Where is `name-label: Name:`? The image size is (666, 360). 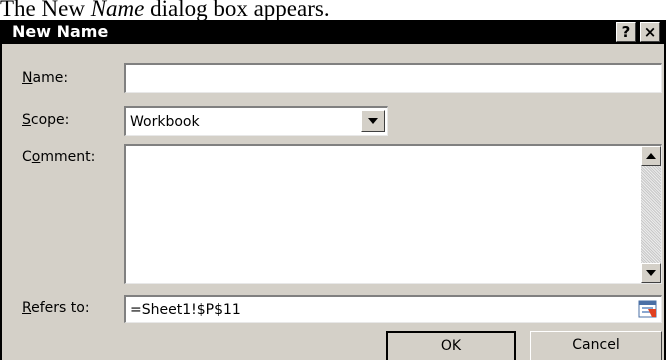 name-label: Name: is located at coordinates (45, 78).